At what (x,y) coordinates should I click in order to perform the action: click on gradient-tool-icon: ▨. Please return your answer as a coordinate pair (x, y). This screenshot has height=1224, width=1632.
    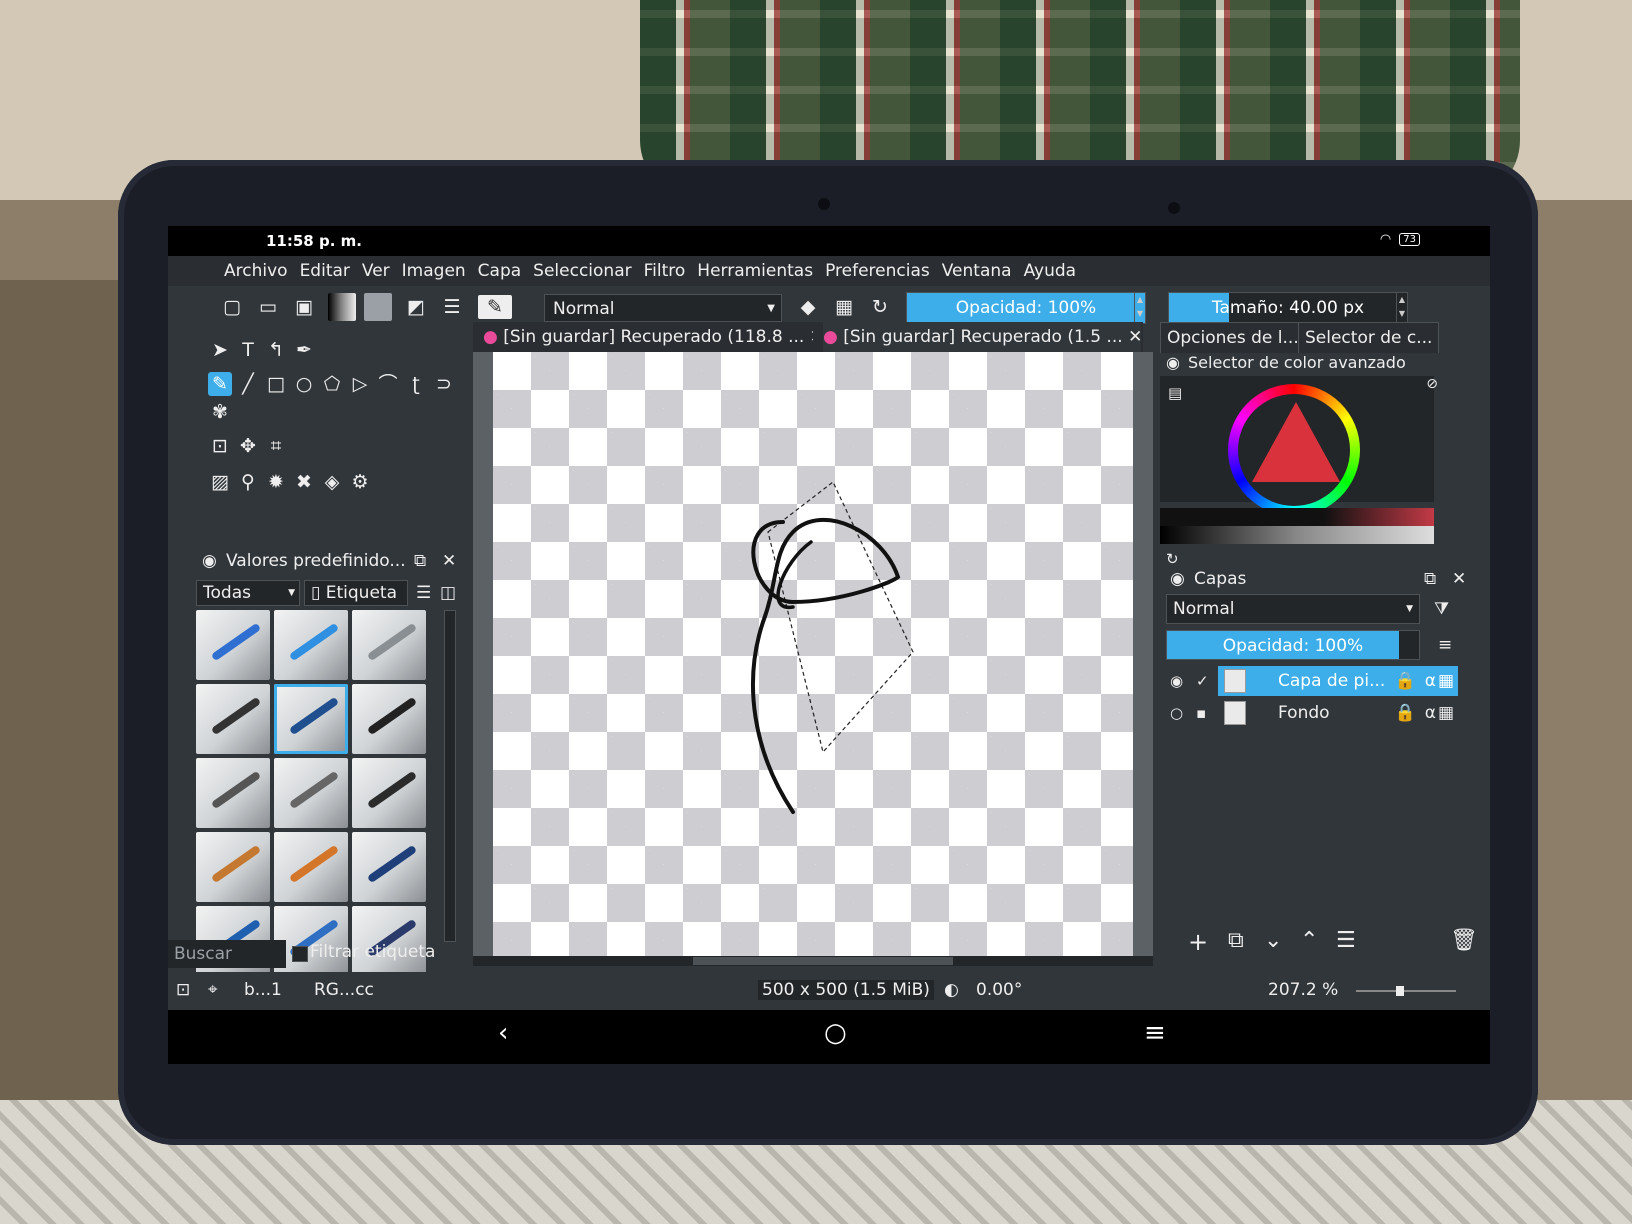
    Looking at the image, I should click on (220, 482).